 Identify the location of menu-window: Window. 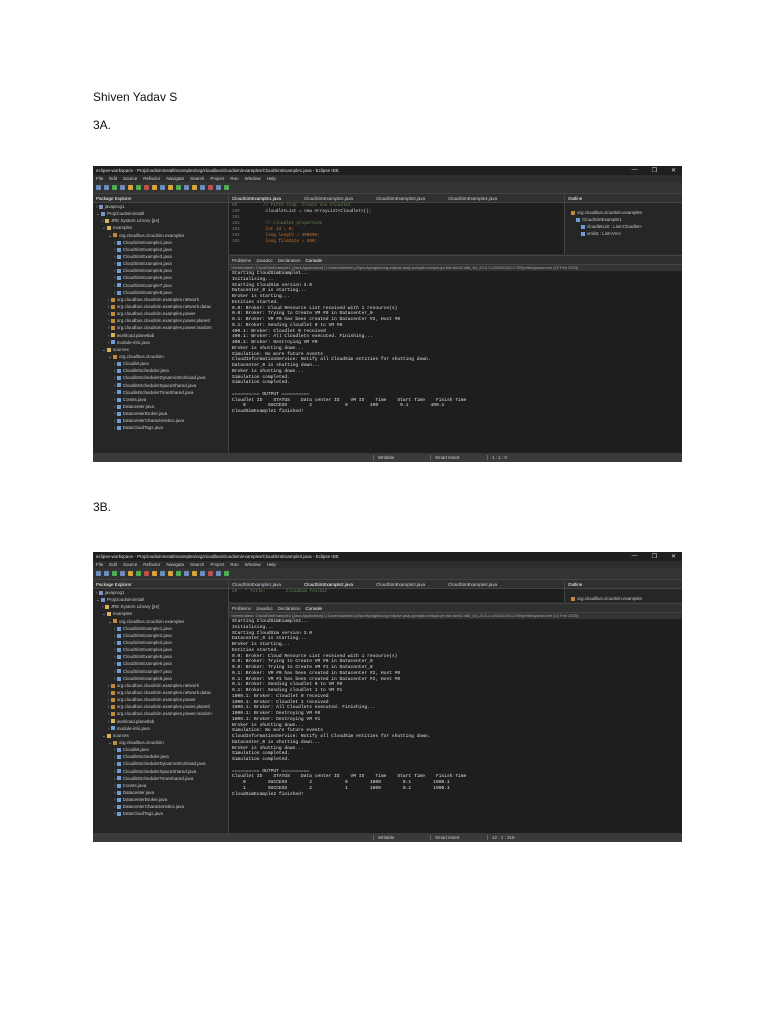
(253, 564).